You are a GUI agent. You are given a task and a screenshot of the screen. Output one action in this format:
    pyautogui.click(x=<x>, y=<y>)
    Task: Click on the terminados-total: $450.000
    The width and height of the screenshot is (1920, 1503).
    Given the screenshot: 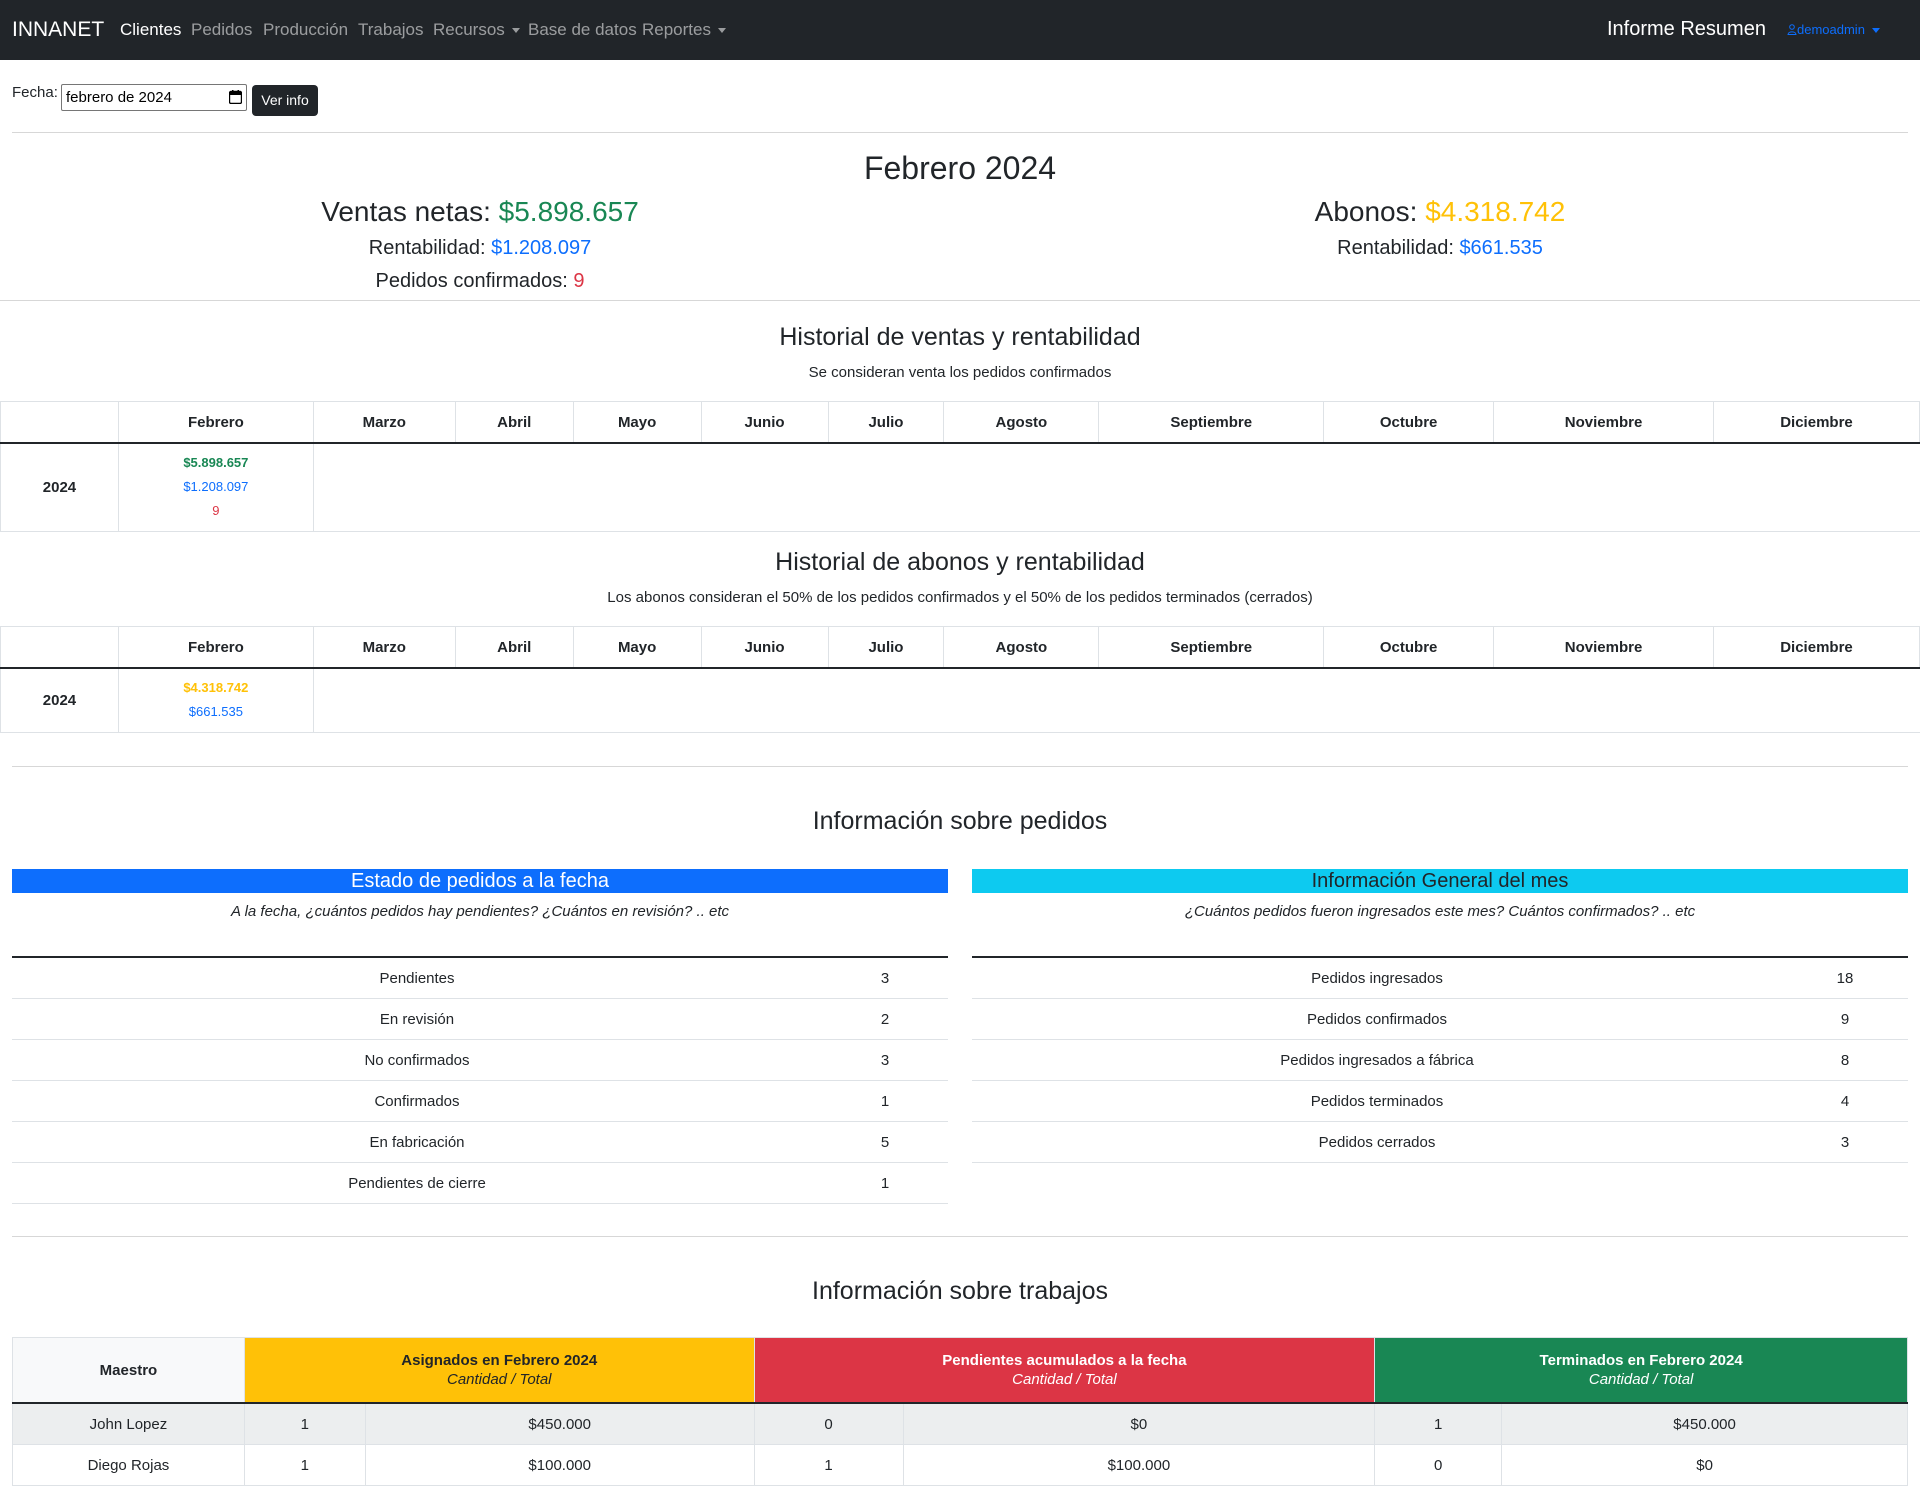 What is the action you would take?
    pyautogui.click(x=1704, y=1423)
    